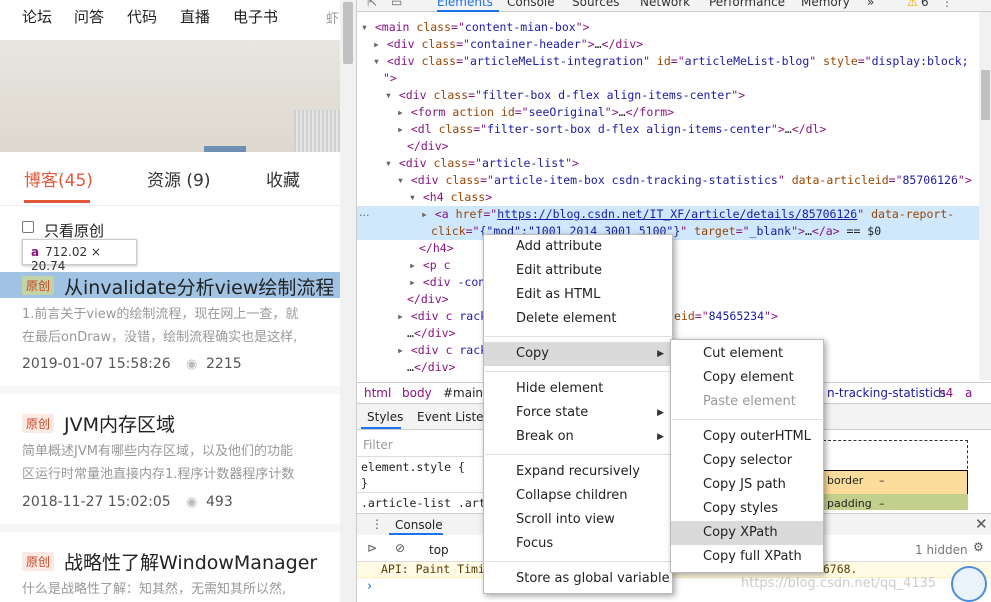 The height and width of the screenshot is (602, 991). I want to click on nav-ebook: 电子书, so click(255, 16).